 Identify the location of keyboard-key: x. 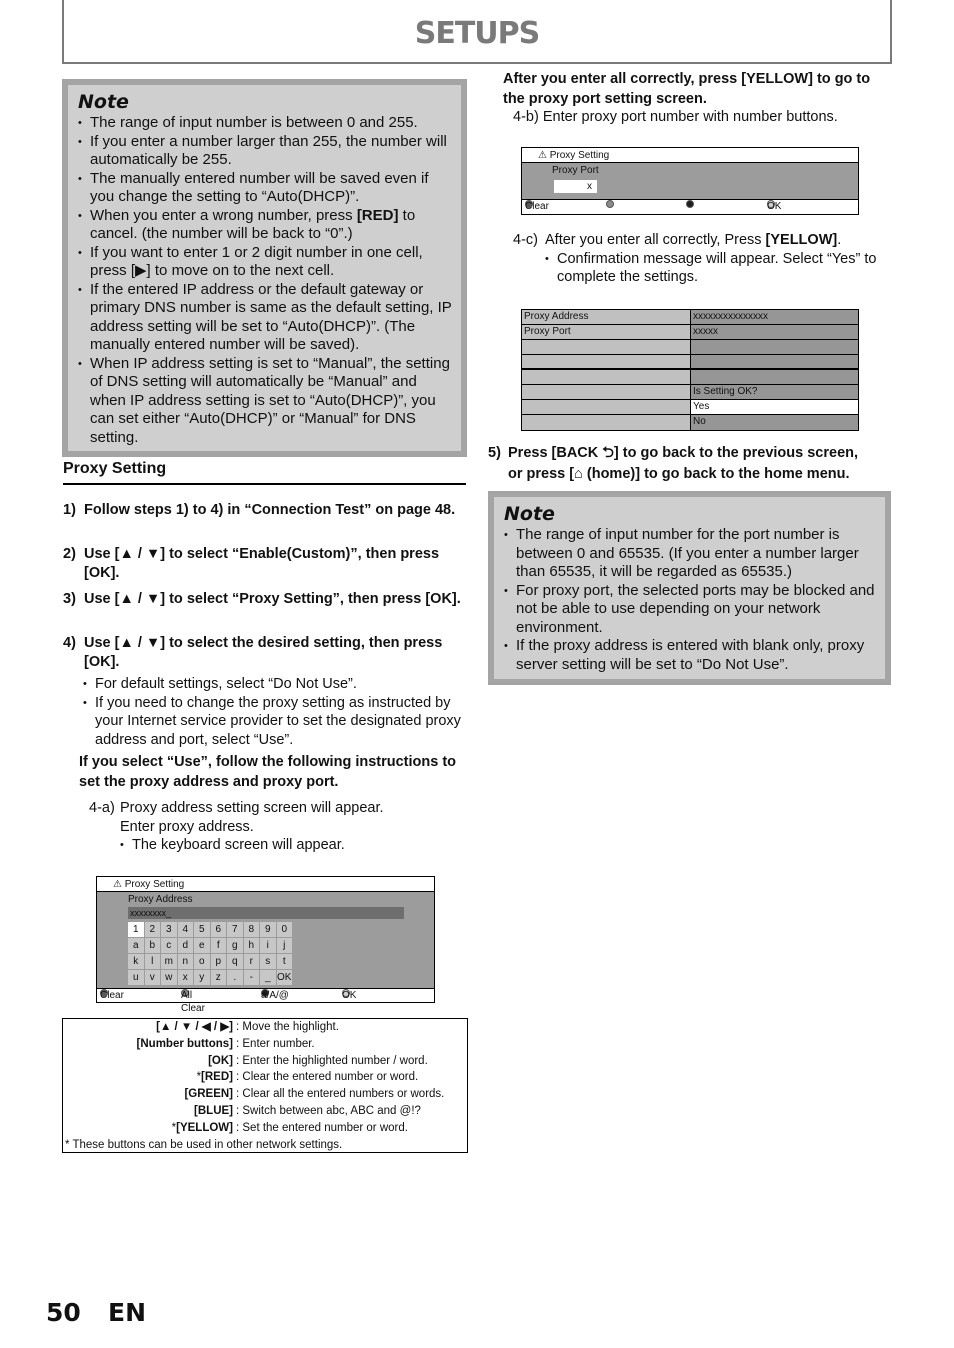
(185, 977).